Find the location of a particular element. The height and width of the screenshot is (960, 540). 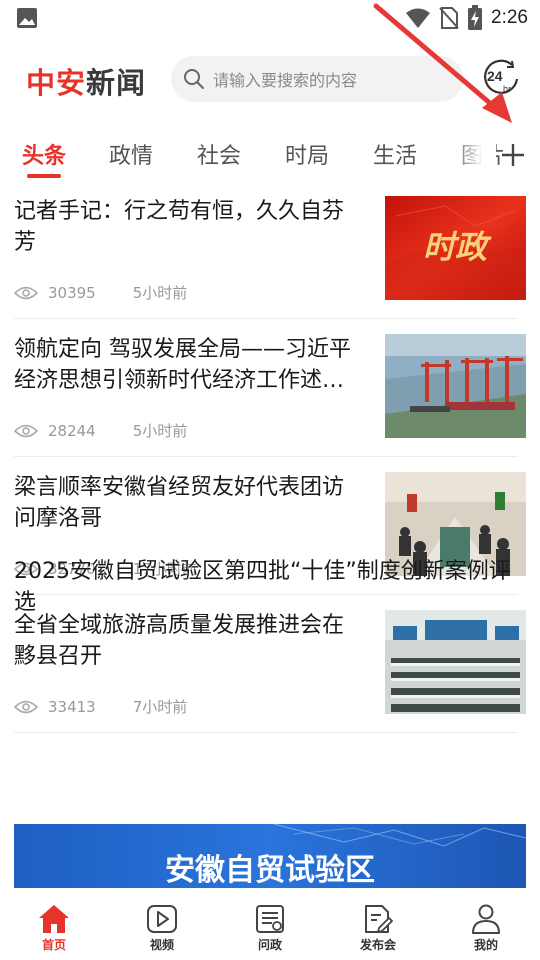

view-count: 30395 is located at coordinates (72, 292).